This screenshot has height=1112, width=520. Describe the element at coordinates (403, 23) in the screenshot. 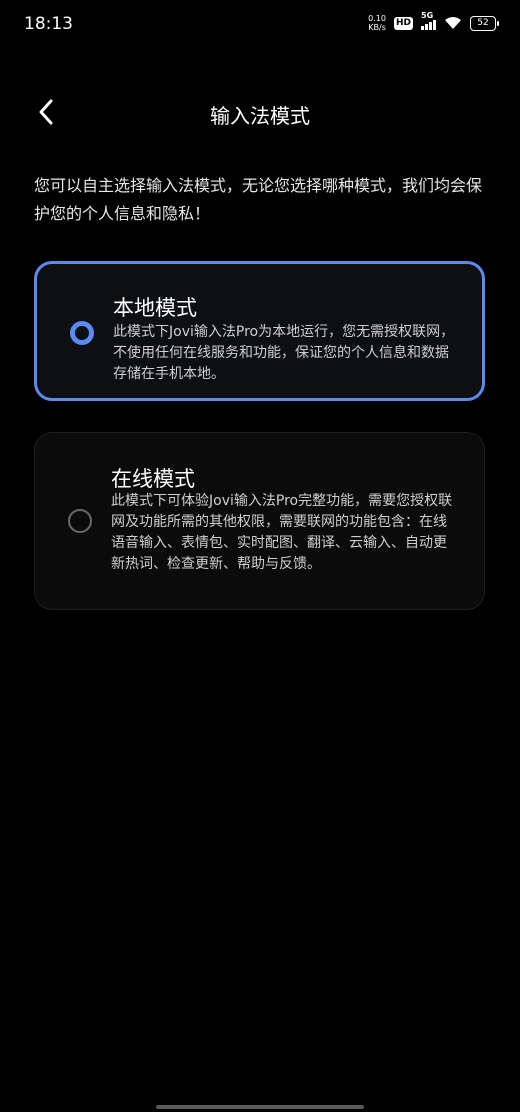

I see `hd-icon: HD` at that location.